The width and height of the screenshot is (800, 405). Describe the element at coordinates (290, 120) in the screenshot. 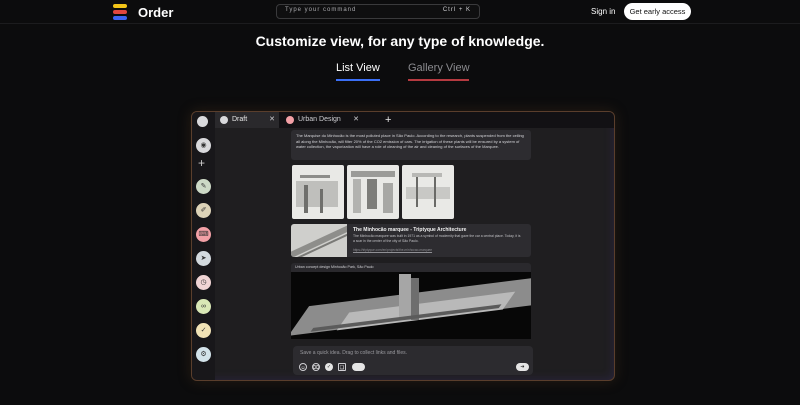

I see `tag-icon` at that location.